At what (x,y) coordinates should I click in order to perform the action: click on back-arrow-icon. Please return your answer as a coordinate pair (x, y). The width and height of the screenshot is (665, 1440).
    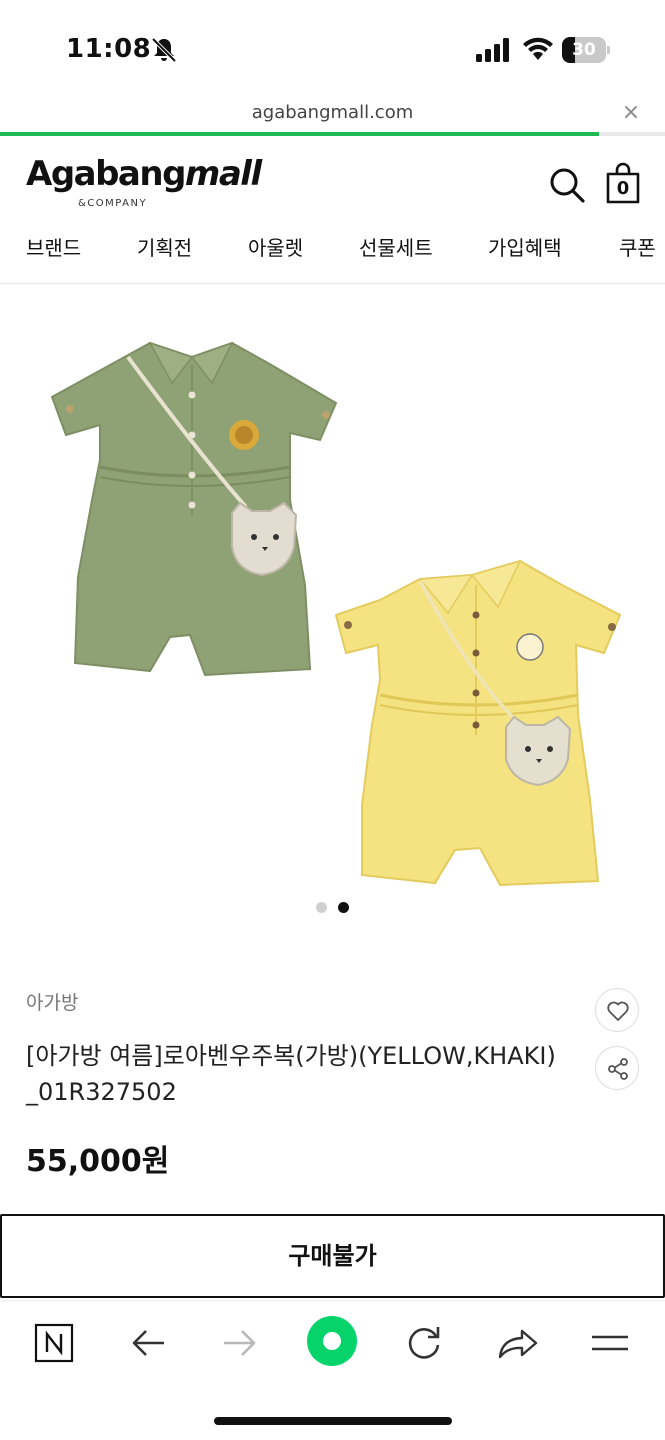
    Looking at the image, I should click on (148, 1343).